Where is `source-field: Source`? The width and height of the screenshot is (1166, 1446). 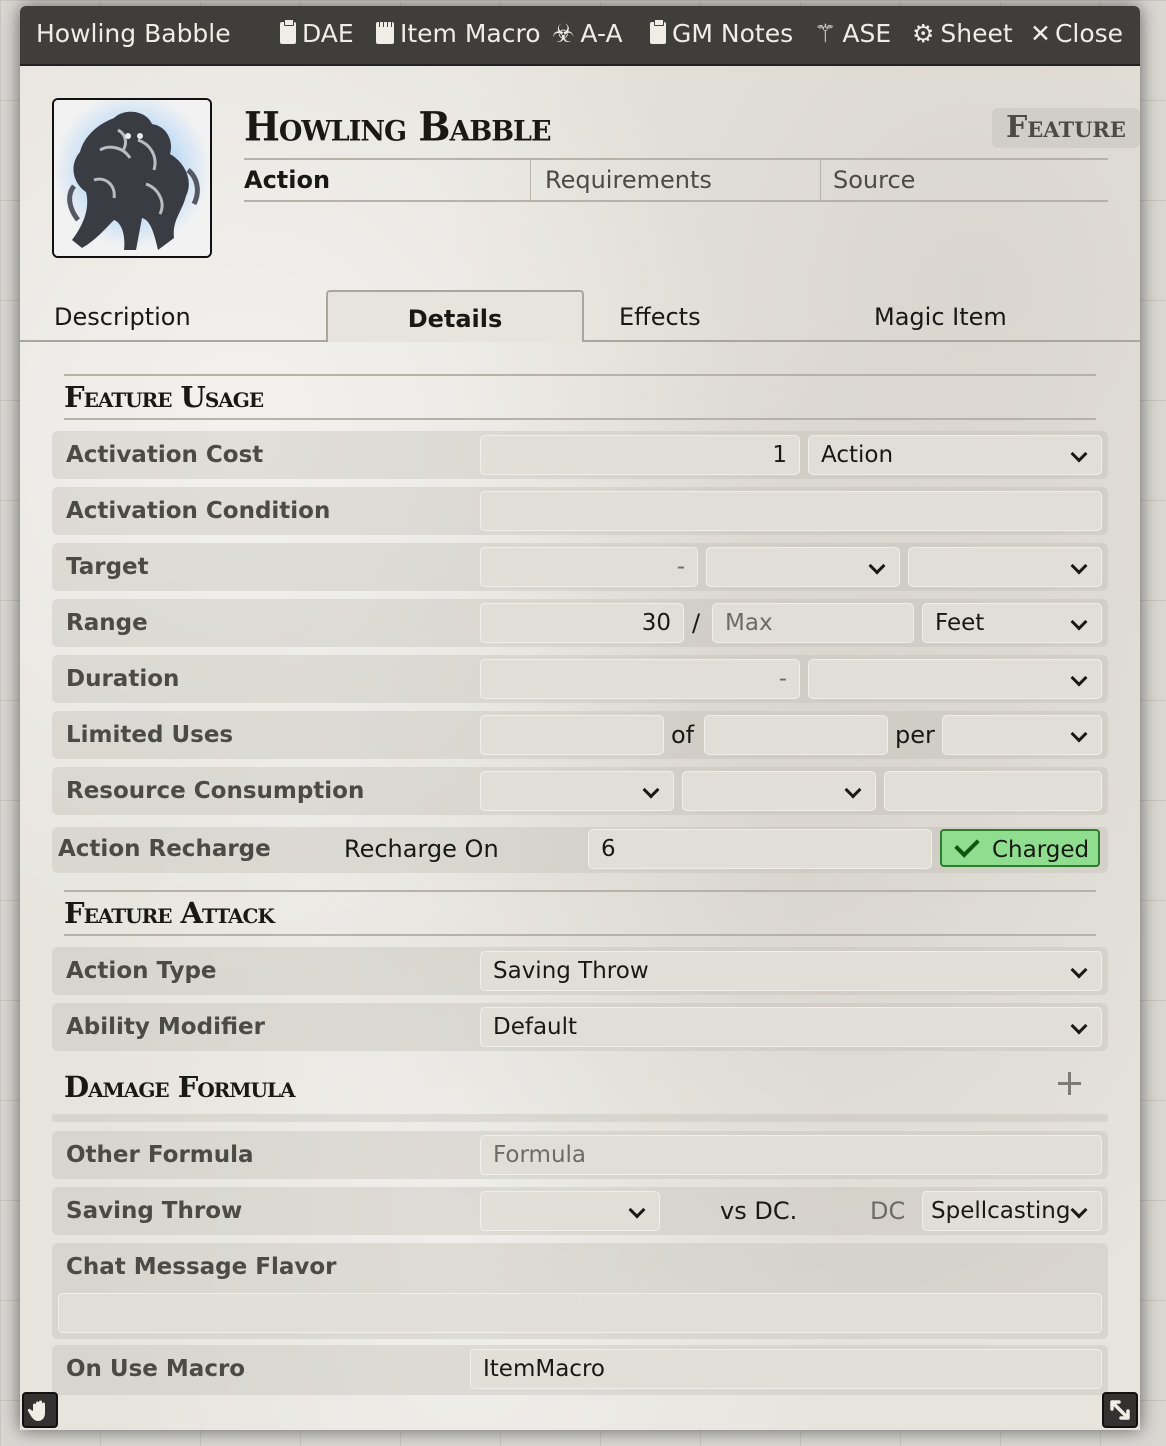 source-field: Source is located at coordinates (874, 180).